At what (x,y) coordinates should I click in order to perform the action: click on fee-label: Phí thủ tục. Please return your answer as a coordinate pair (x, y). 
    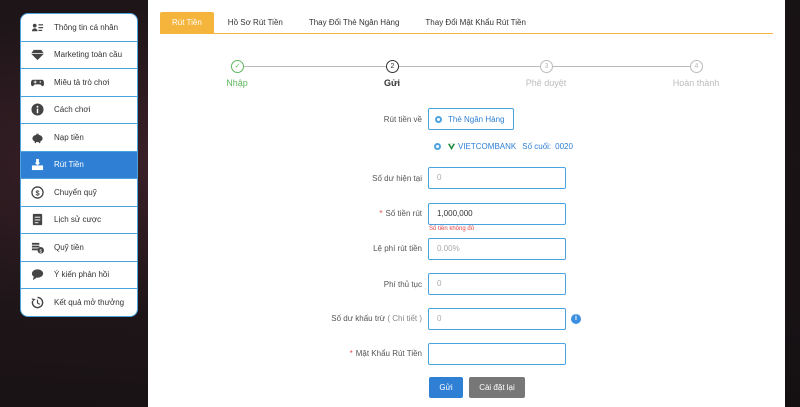
    Looking at the image, I should click on (402, 284).